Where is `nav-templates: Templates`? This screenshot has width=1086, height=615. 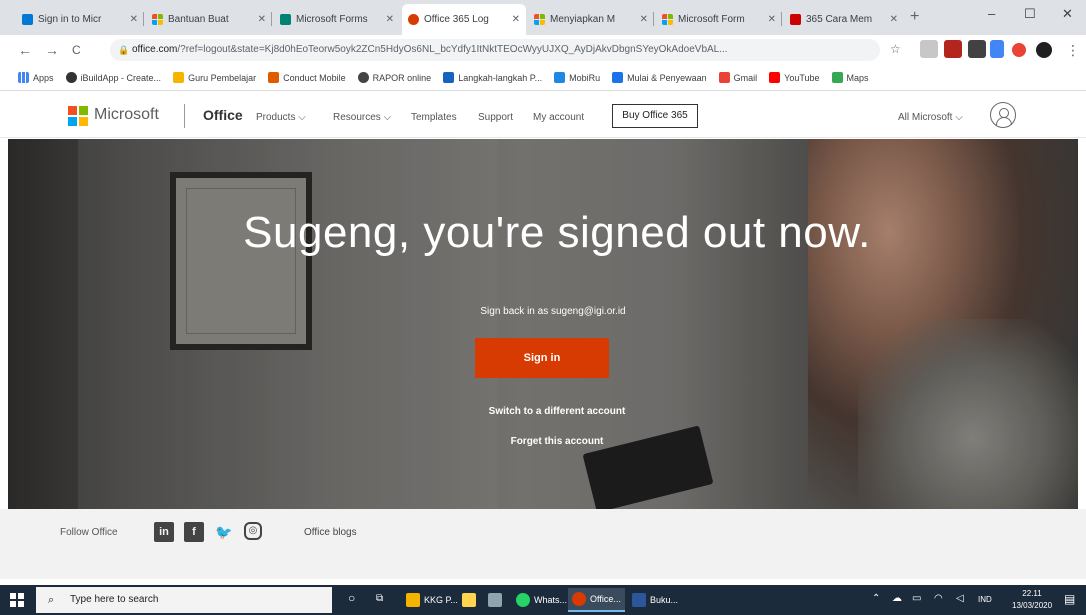
nav-templates: Templates is located at coordinates (434, 117).